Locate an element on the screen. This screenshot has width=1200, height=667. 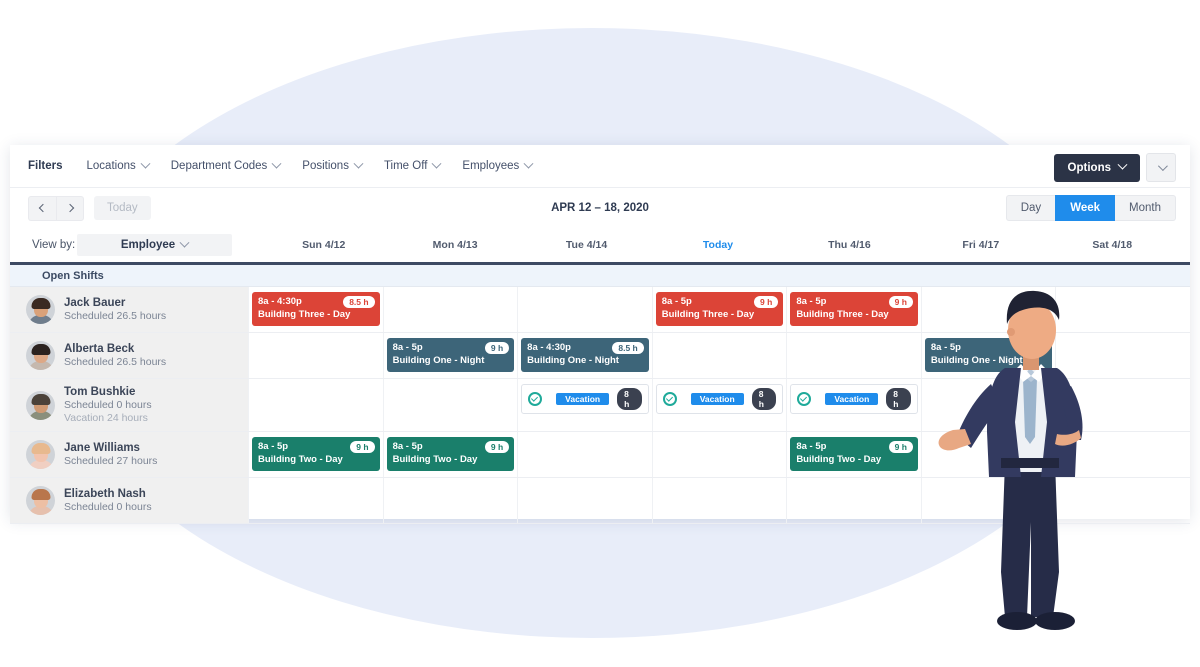
check-circle-icon is located at coordinates (535, 399).